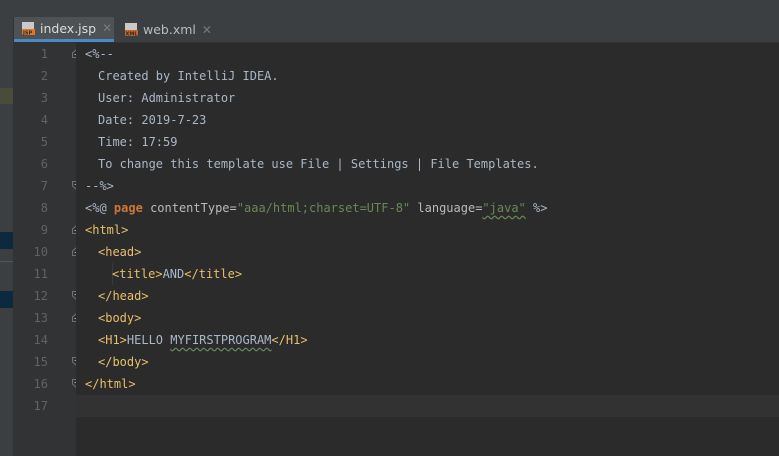 The width and height of the screenshot is (779, 456). What do you see at coordinates (40, 274) in the screenshot?
I see `line-number: 11` at bounding box center [40, 274].